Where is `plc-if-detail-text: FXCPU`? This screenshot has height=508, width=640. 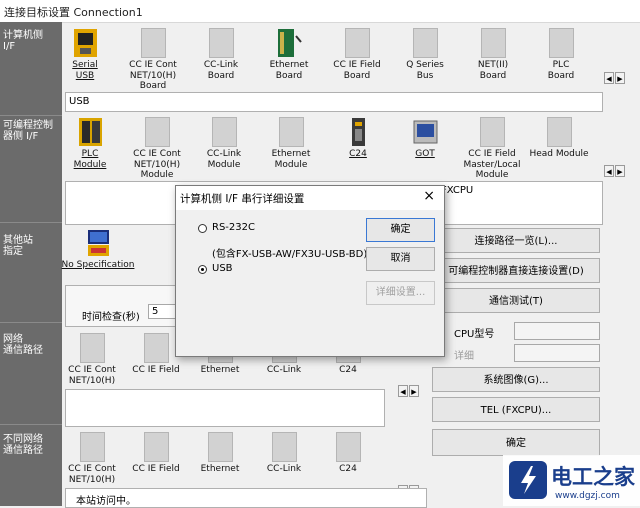
plc-if-detail-text: FXCPU is located at coordinates (457, 190).